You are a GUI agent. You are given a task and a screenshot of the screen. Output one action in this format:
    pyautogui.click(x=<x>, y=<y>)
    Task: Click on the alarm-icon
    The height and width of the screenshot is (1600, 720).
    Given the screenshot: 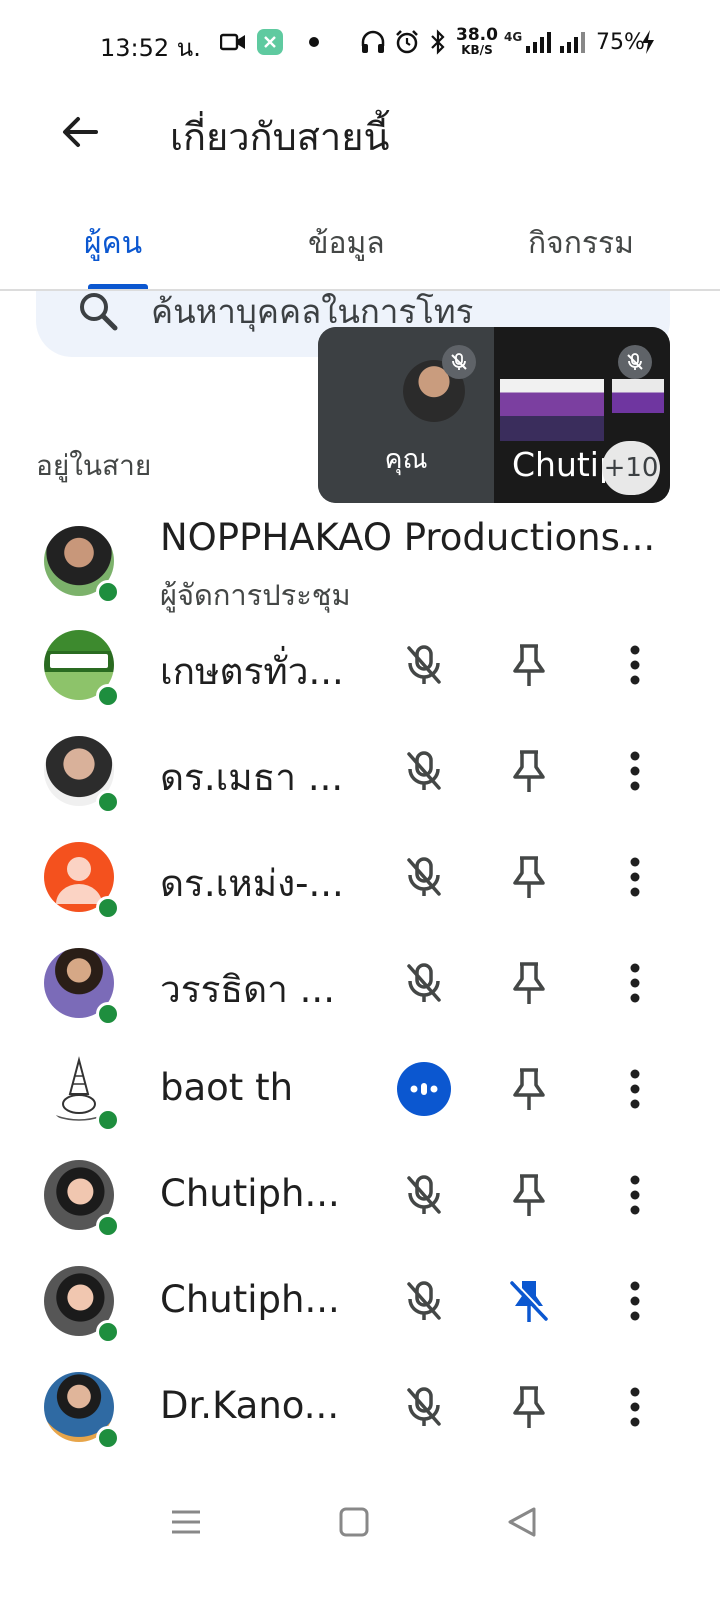 What is the action you would take?
    pyautogui.click(x=407, y=42)
    